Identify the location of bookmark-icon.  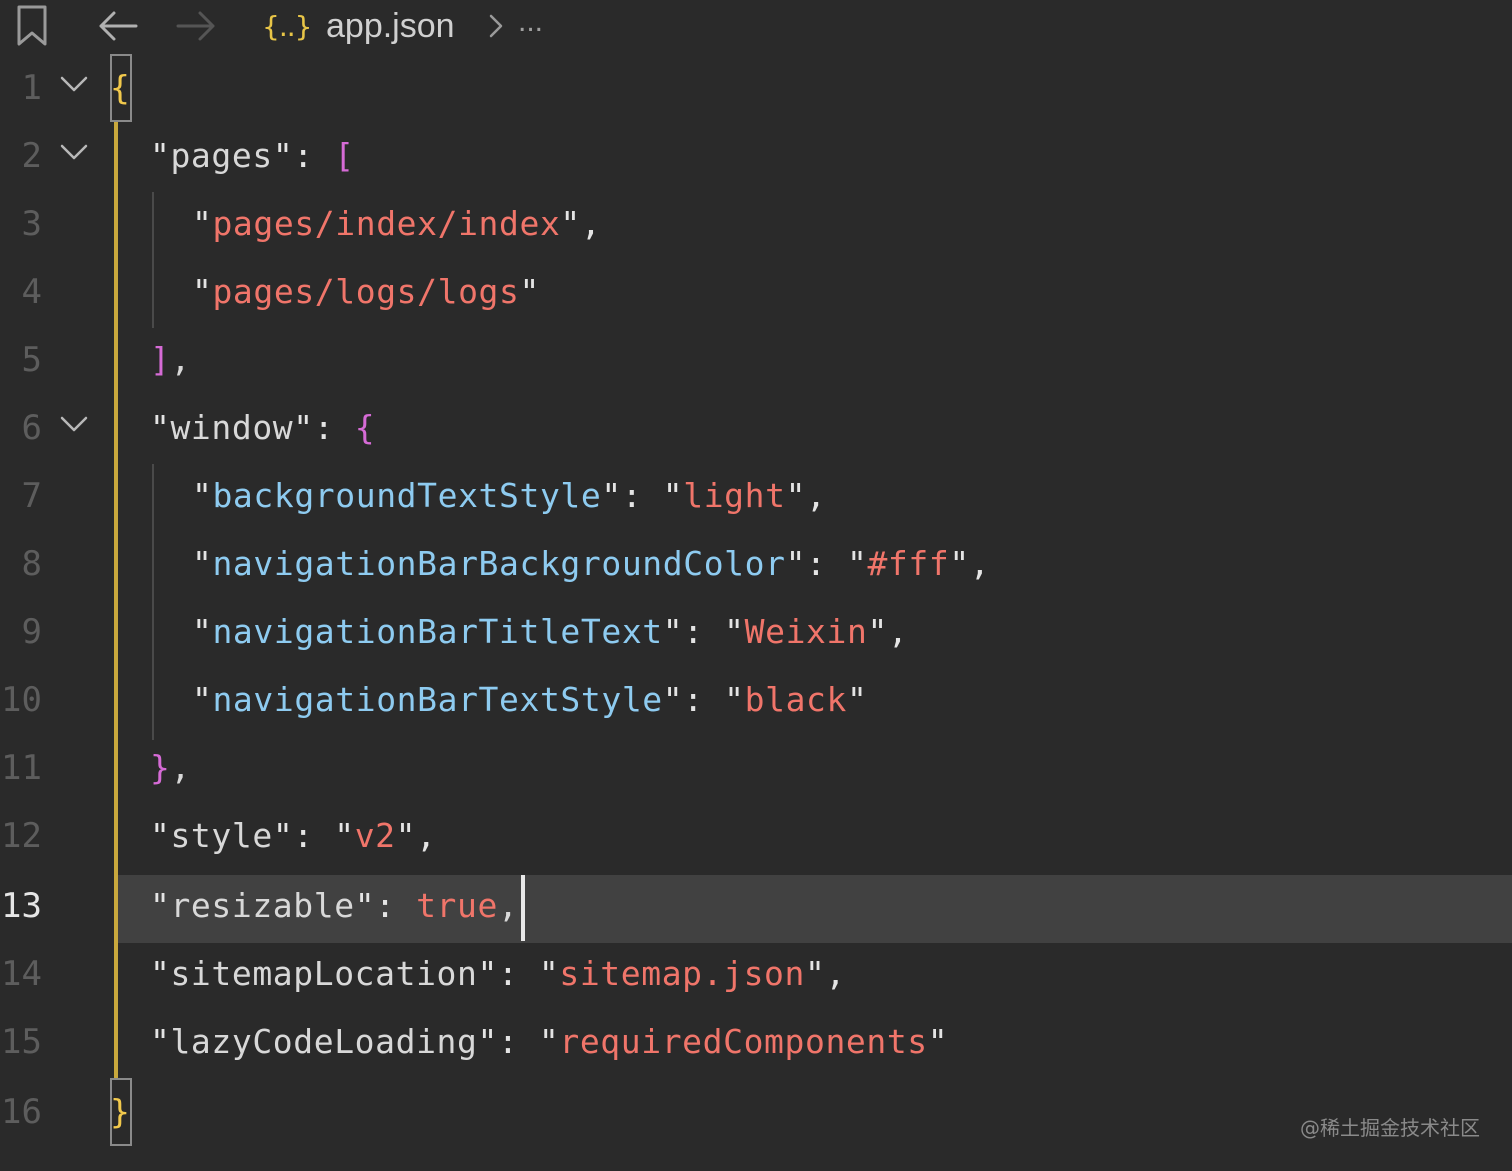
(32, 26).